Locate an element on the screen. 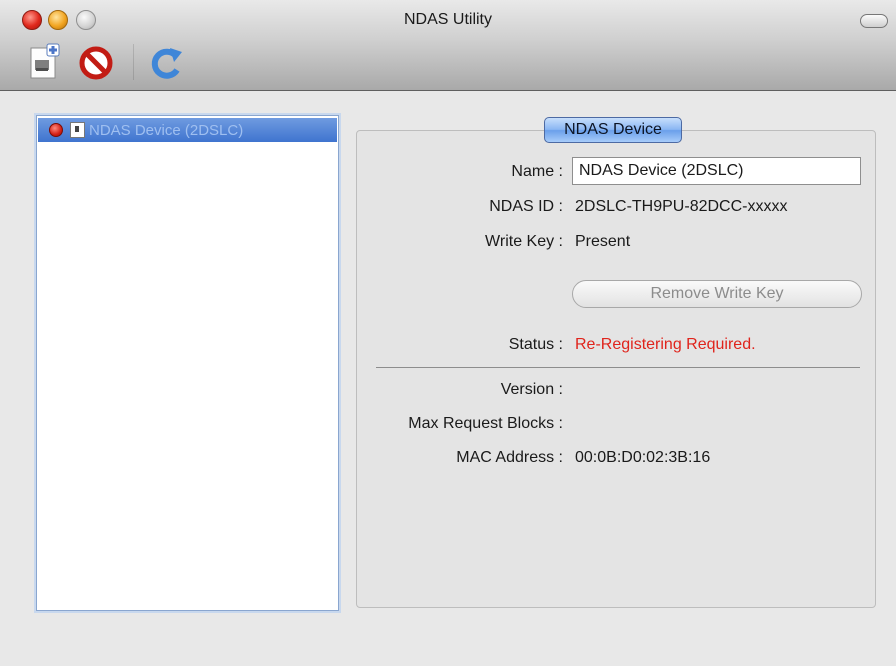 The image size is (896, 666). status-label: Status : is located at coordinates (535, 344).